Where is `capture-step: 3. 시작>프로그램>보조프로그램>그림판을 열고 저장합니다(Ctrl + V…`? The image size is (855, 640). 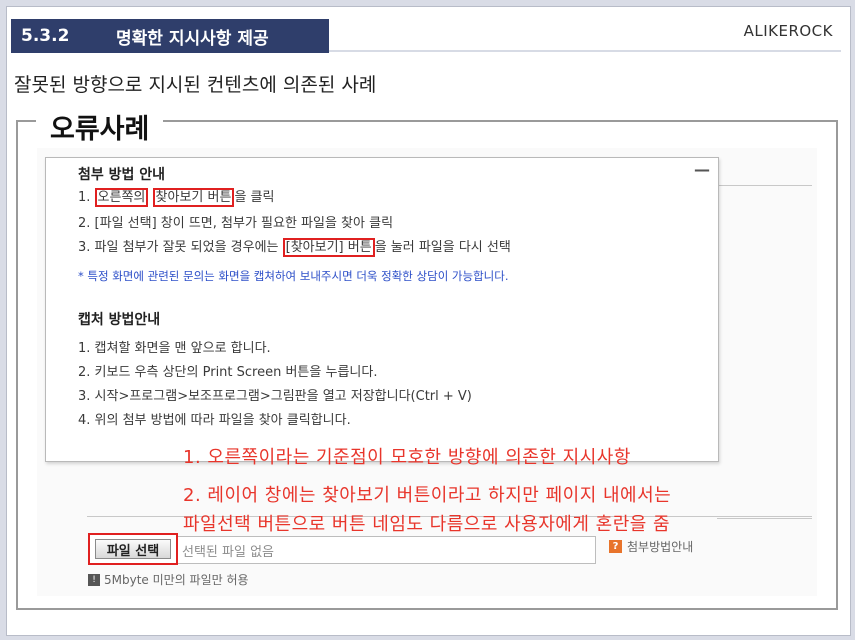 capture-step: 3. 시작>프로그램>보조프로그램>그림판을 열고 저장합니다(Ctrl + V… is located at coordinates (275, 396).